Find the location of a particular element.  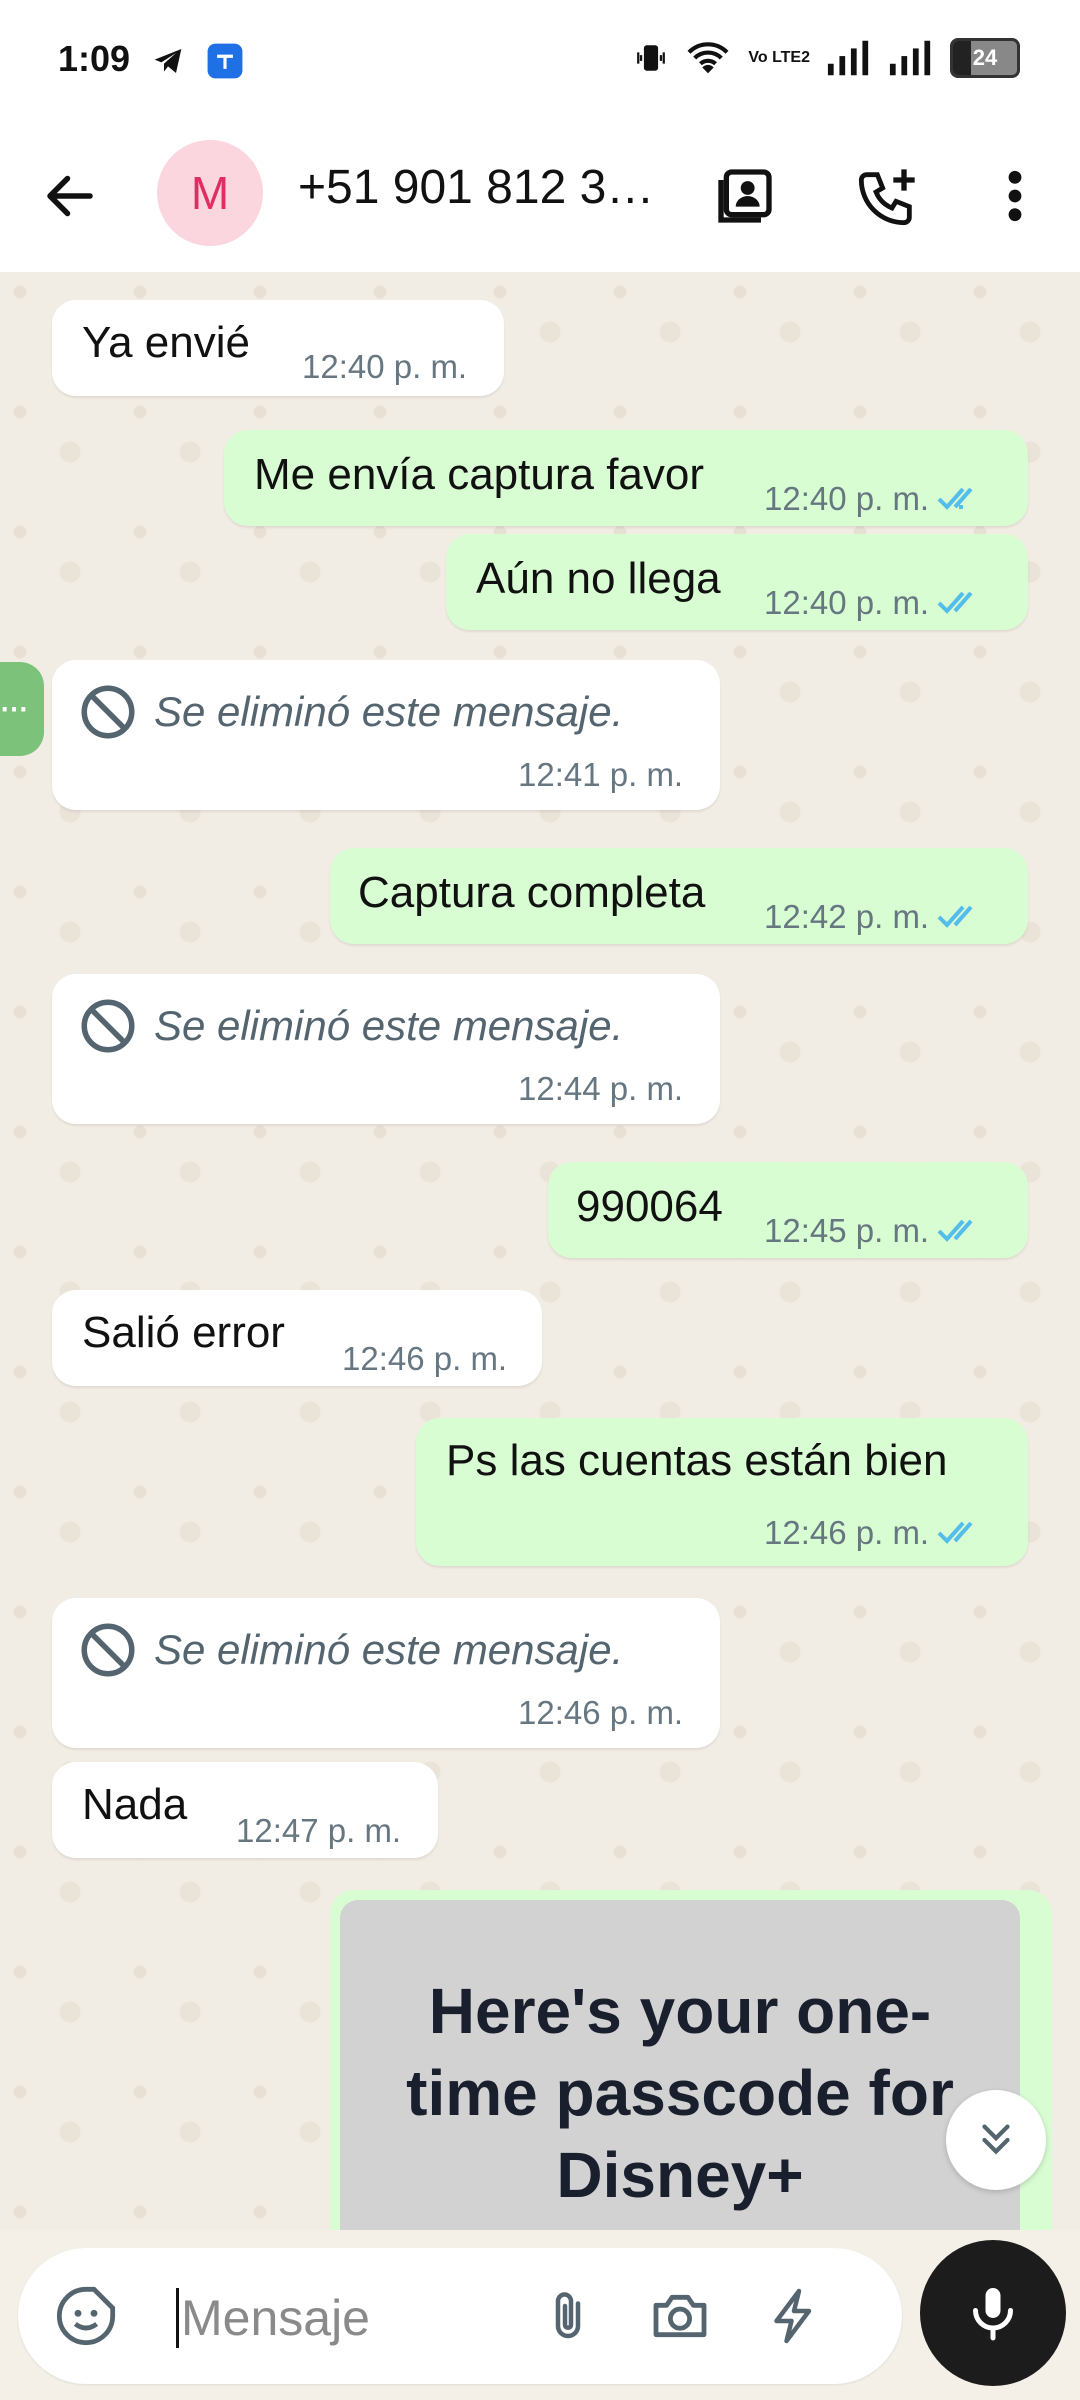

paperclip-icon is located at coordinates (568, 2315).